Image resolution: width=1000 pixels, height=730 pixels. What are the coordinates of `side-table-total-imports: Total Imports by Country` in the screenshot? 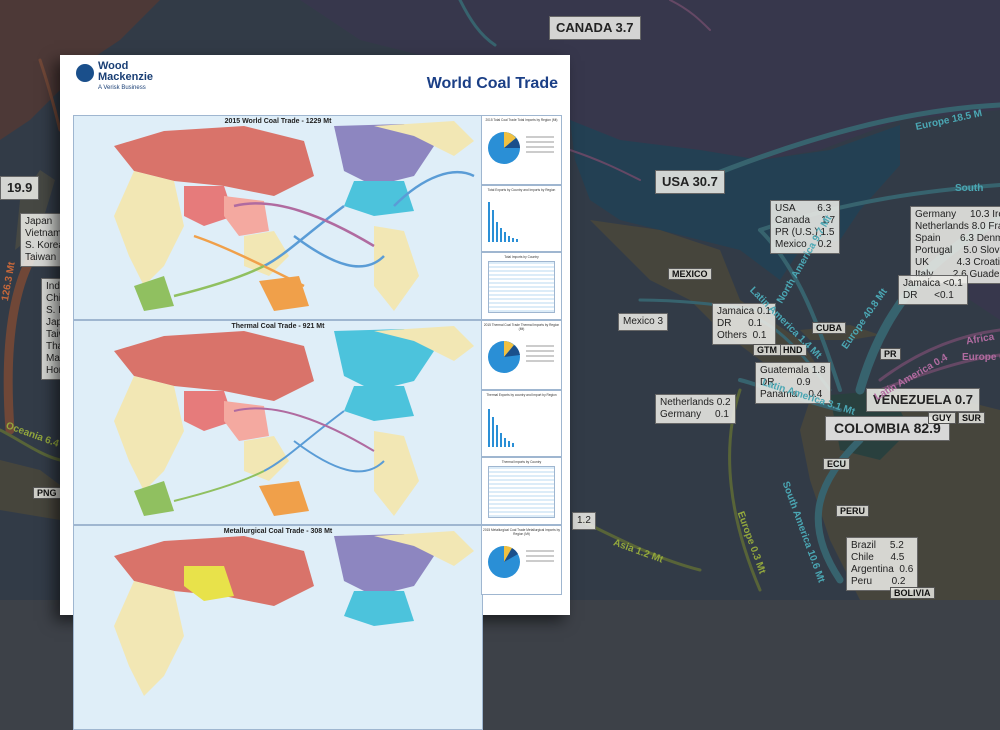 It's located at (521, 286).